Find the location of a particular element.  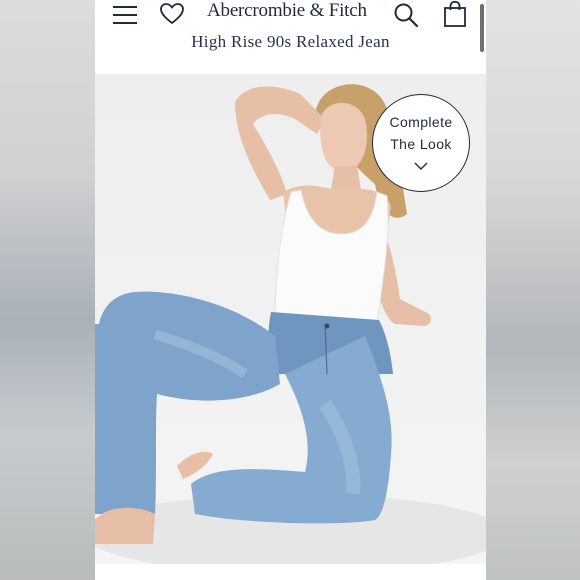

heart-icon is located at coordinates (172, 14).